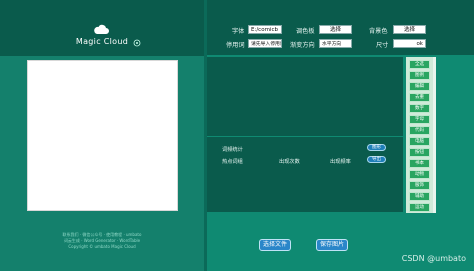 The image size is (474, 271). What do you see at coordinates (419, 97) in the screenshot?
I see `stopword-category-item: 去重` at bounding box center [419, 97].